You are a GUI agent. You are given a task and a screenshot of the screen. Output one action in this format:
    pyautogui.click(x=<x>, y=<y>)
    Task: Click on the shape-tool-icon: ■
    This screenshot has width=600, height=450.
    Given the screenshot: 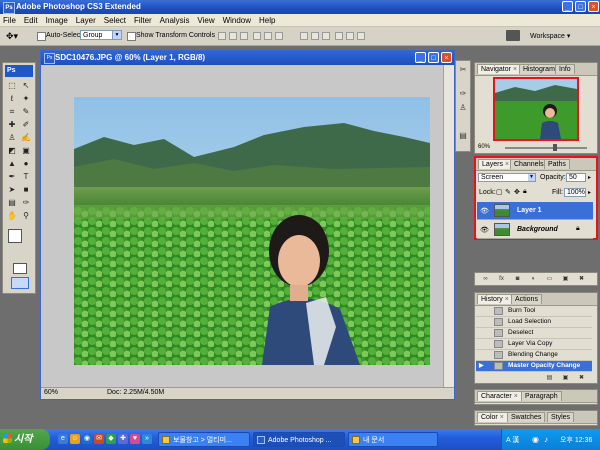 What is the action you would take?
    pyautogui.click(x=26, y=189)
    